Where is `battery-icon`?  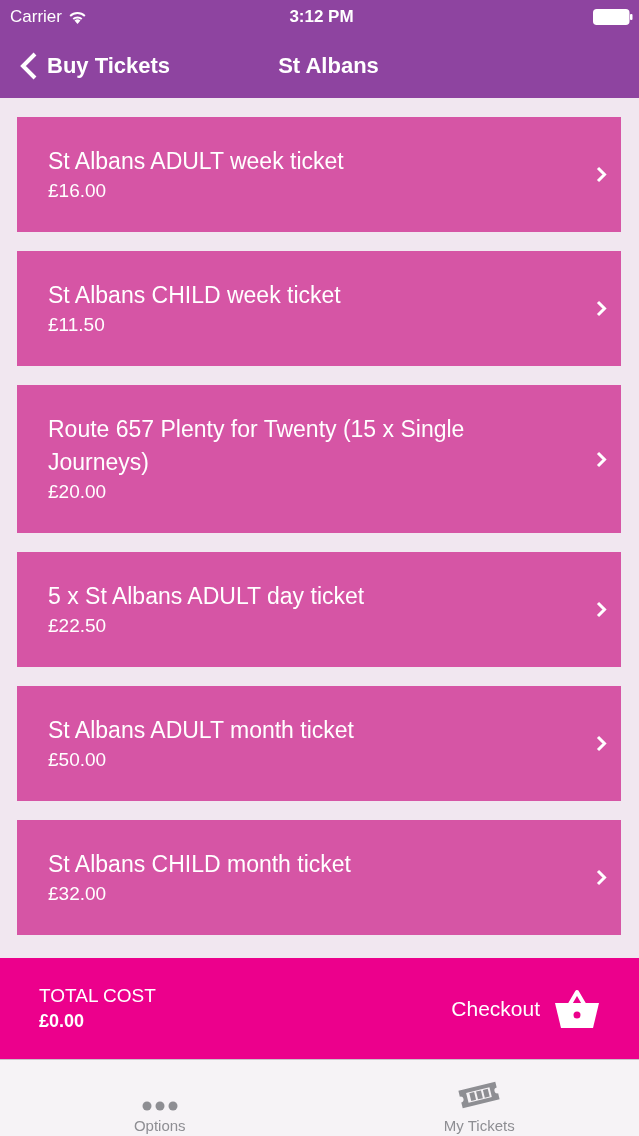
battery-icon is located at coordinates (613, 16).